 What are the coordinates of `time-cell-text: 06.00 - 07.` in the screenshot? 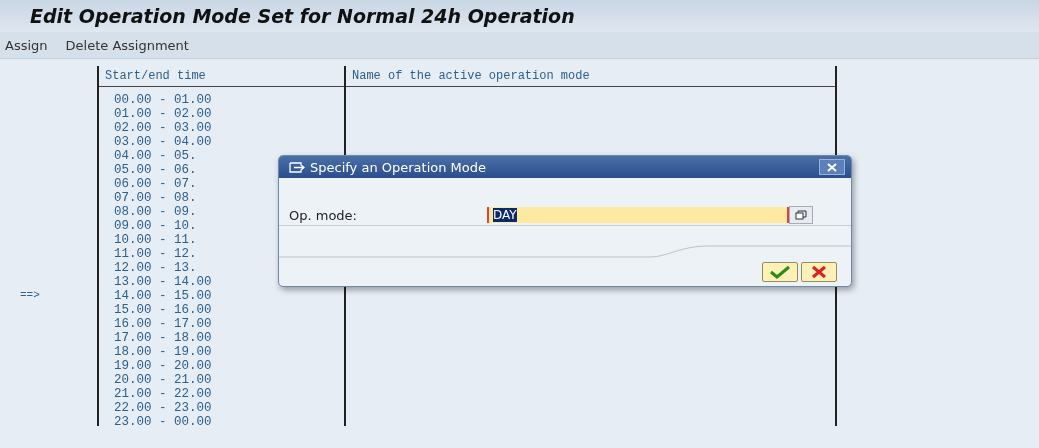 It's located at (155, 184).